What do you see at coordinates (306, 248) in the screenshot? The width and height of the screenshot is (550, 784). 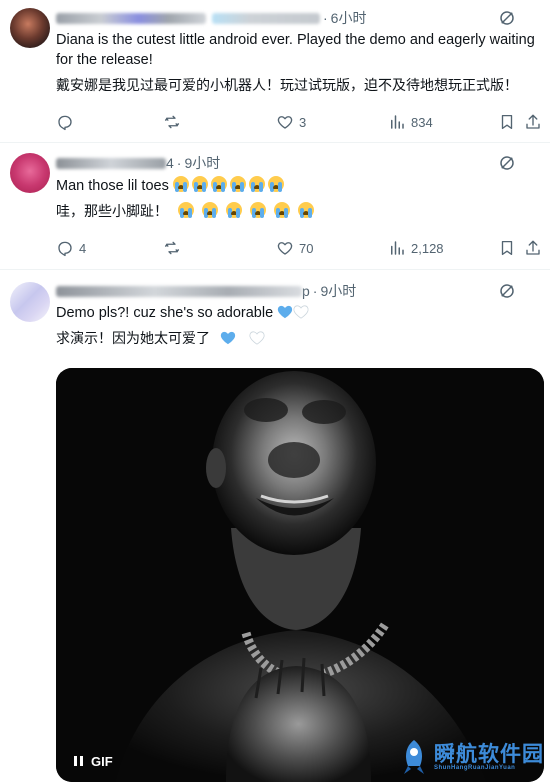 I see `like-count: 70` at bounding box center [306, 248].